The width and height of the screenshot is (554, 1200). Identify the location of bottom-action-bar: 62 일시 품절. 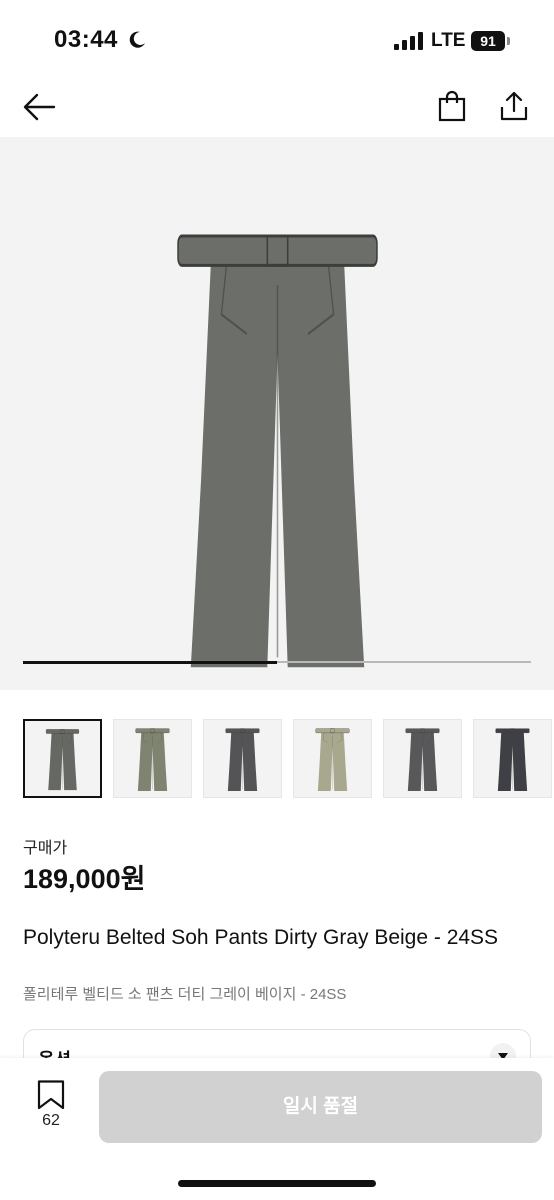
(277, 1129).